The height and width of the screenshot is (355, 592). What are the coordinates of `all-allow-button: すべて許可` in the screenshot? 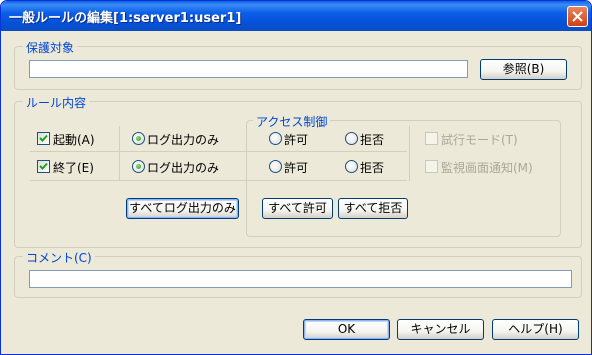 It's located at (297, 208).